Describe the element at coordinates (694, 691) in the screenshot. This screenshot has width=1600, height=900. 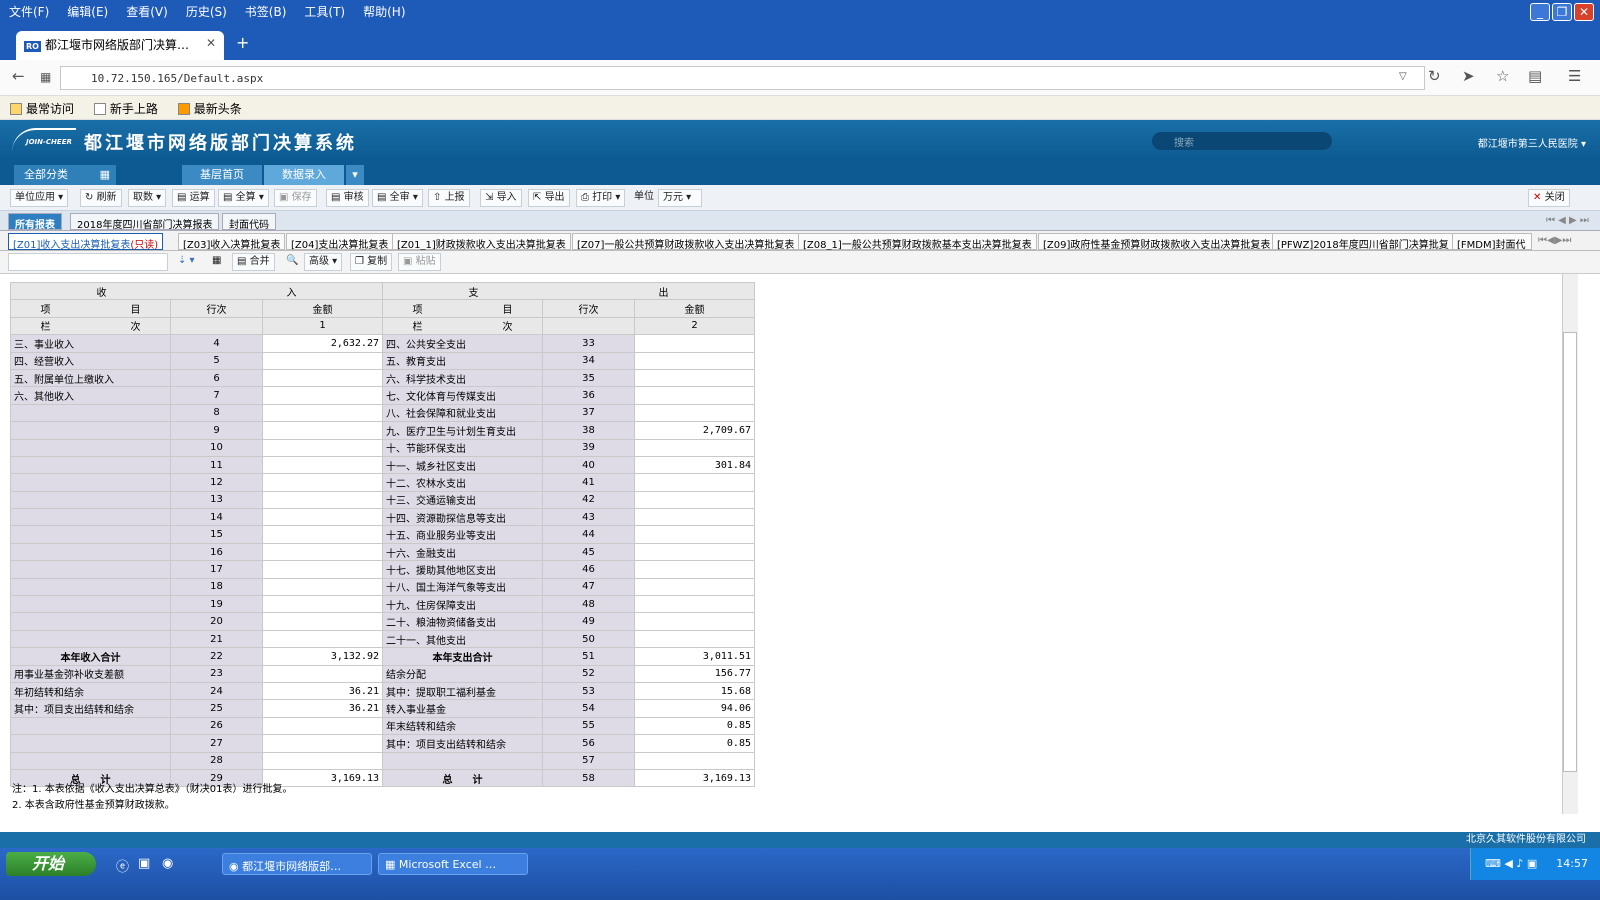
I see `expense-amount-cell: 15.68` at that location.